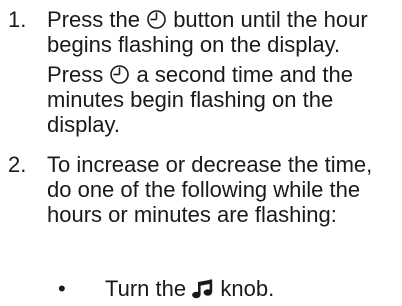 This screenshot has width=402, height=306. What do you see at coordinates (203, 289) in the screenshot?
I see `music-note-icon` at bounding box center [203, 289].